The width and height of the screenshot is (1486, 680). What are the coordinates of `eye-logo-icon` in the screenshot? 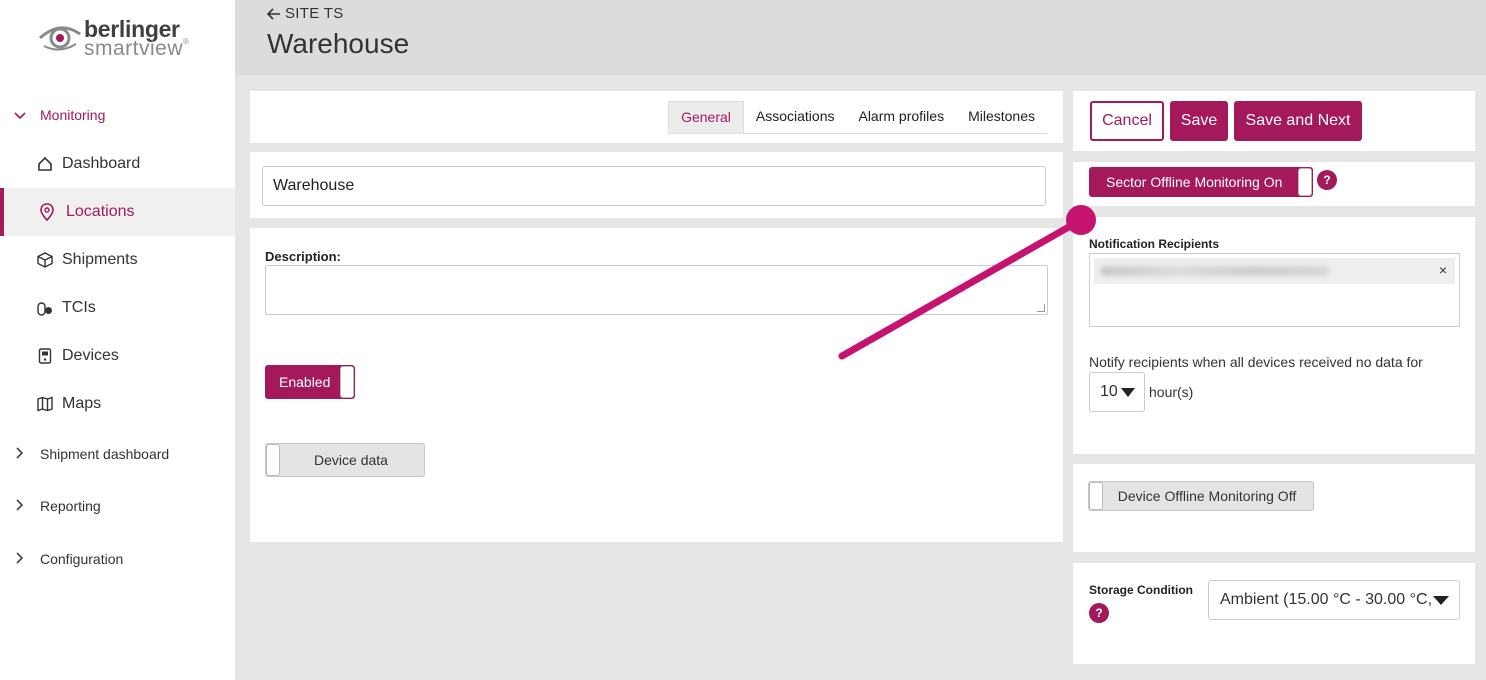 It's located at (59, 38).